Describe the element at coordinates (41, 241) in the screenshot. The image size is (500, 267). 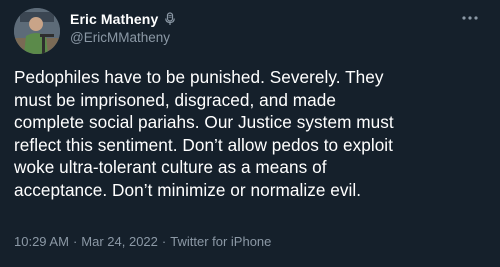
I see `tweet-time: 10:29 AM` at that location.